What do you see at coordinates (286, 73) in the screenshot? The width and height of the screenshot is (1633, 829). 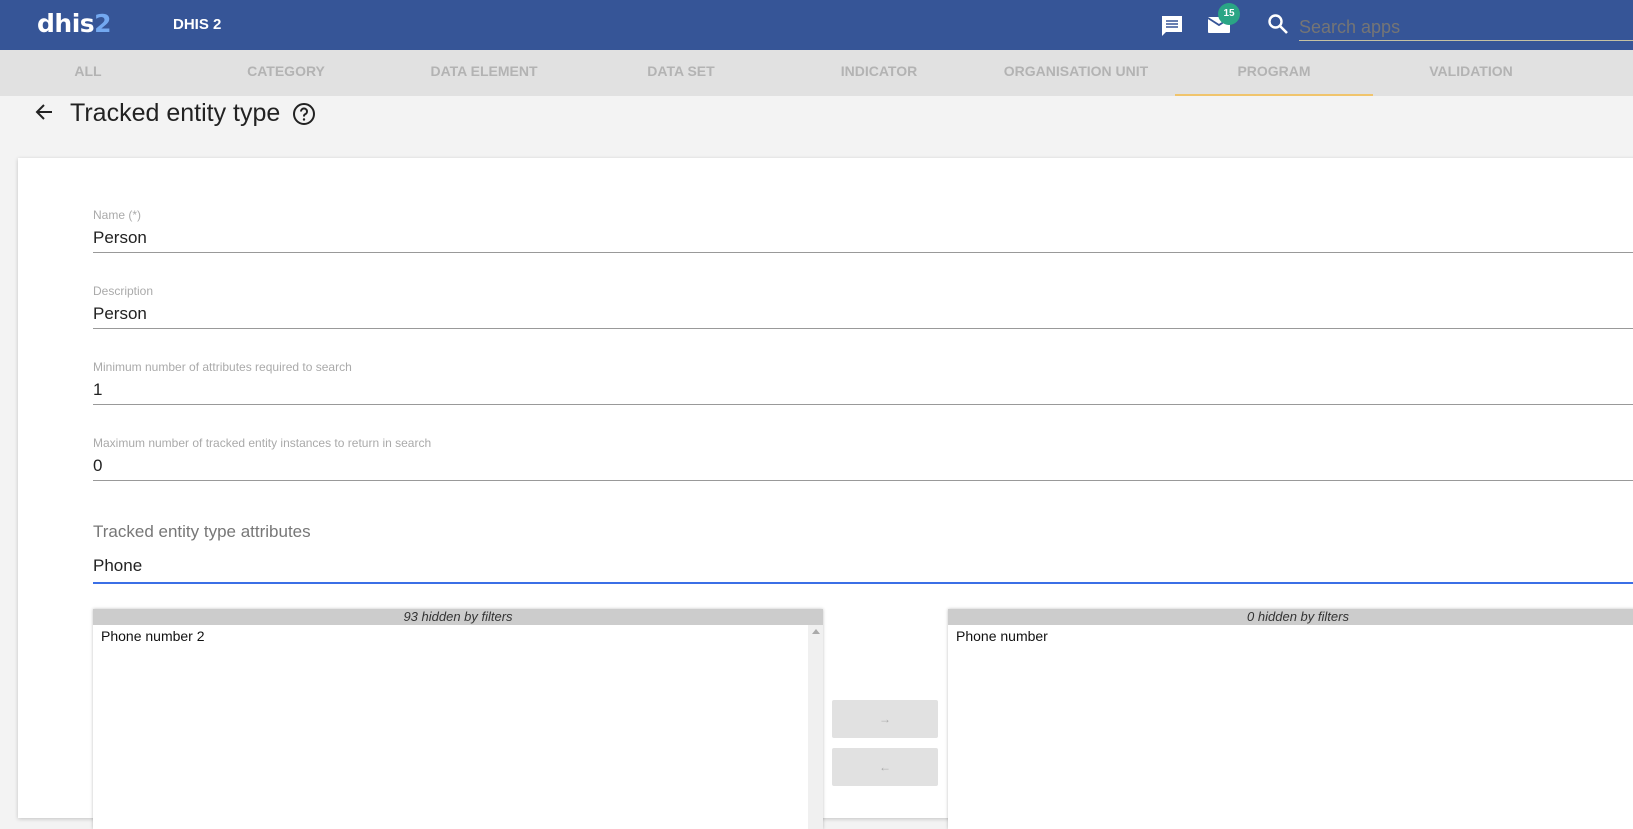 I see `tab-category: CATEGORY` at bounding box center [286, 73].